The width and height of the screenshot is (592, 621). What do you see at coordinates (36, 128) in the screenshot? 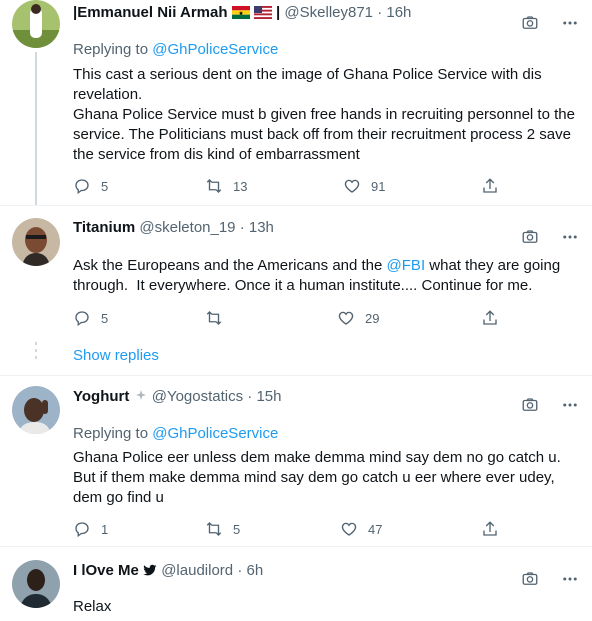
I see `thread-line` at bounding box center [36, 128].